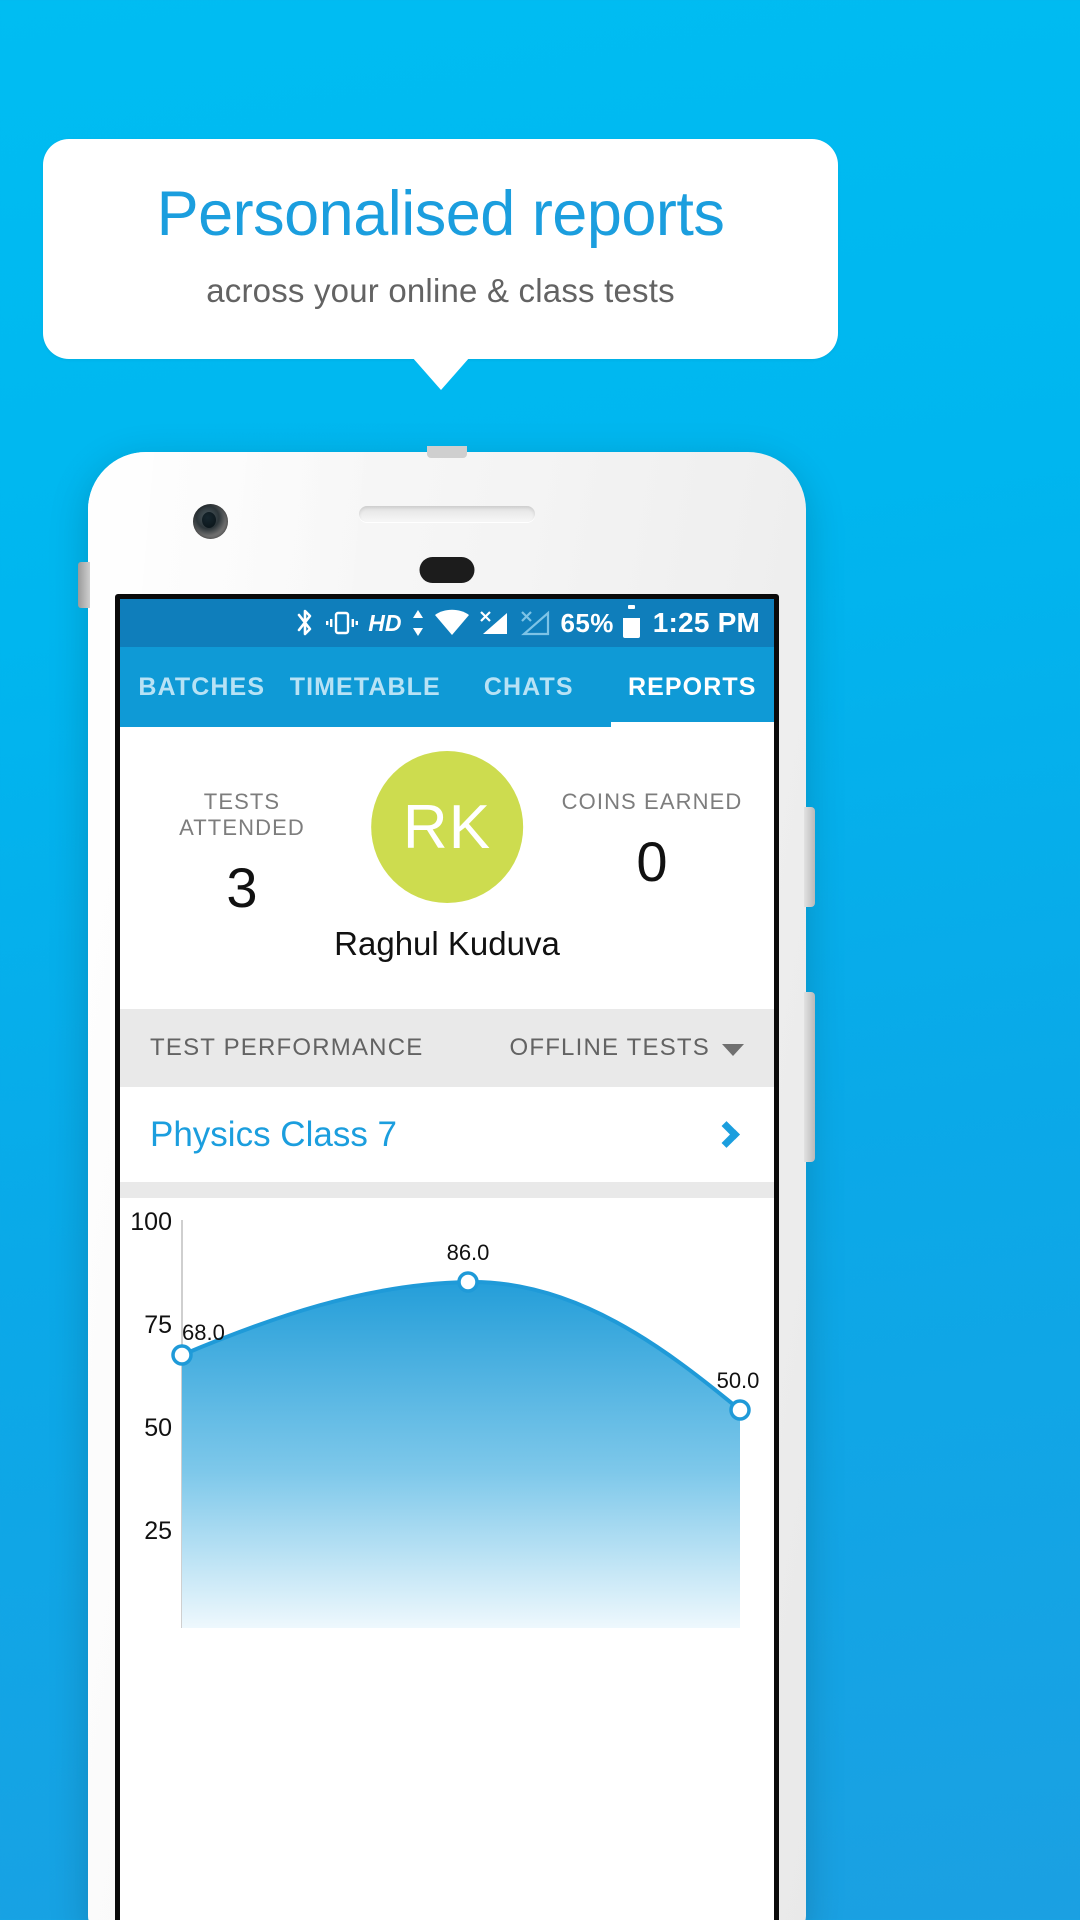 This screenshot has width=1080, height=1920. I want to click on front-camera-icon, so click(210, 521).